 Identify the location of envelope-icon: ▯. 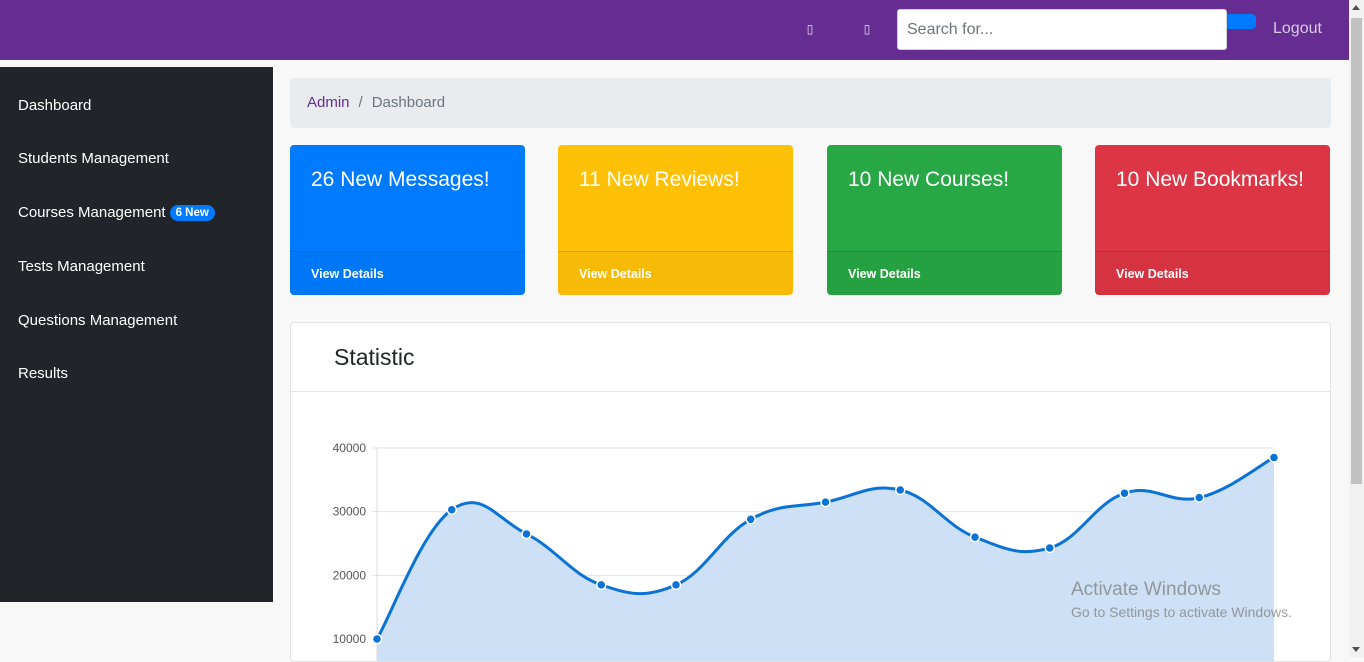
(867, 29).